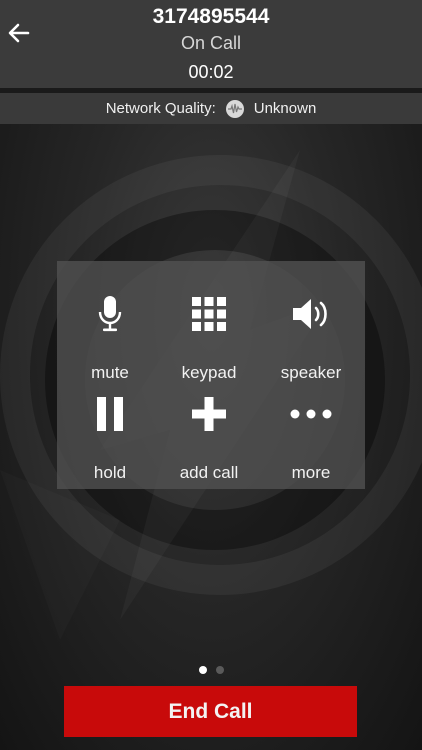 The image size is (422, 750). Describe the element at coordinates (110, 372) in the screenshot. I see `mute-label: mute` at that location.